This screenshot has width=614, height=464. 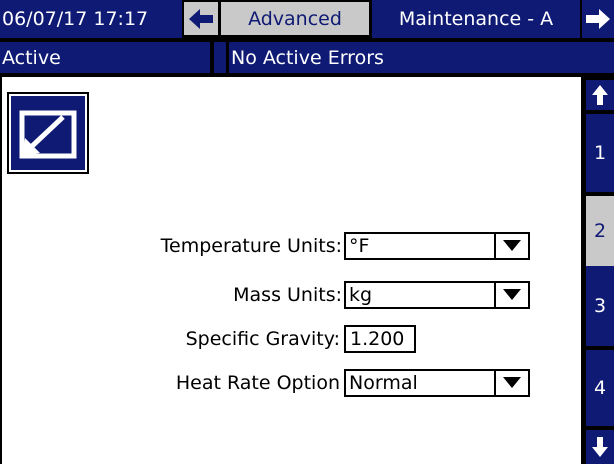 I want to click on tab-maintenance: Maintenance - A, so click(x=476, y=19).